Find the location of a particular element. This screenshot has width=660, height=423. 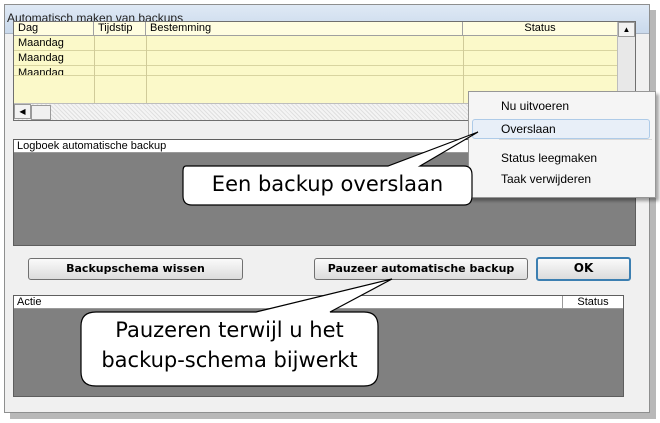

skip-callout-text: Een backup overslaan is located at coordinates (327, 184).